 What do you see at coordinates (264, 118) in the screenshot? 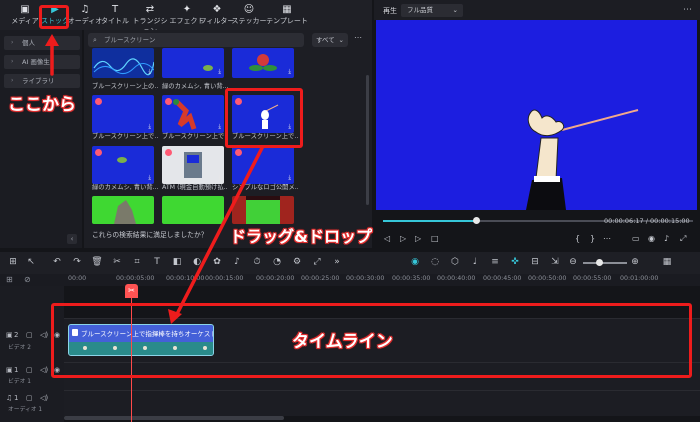
I see `selected-asset-highlight` at bounding box center [264, 118].